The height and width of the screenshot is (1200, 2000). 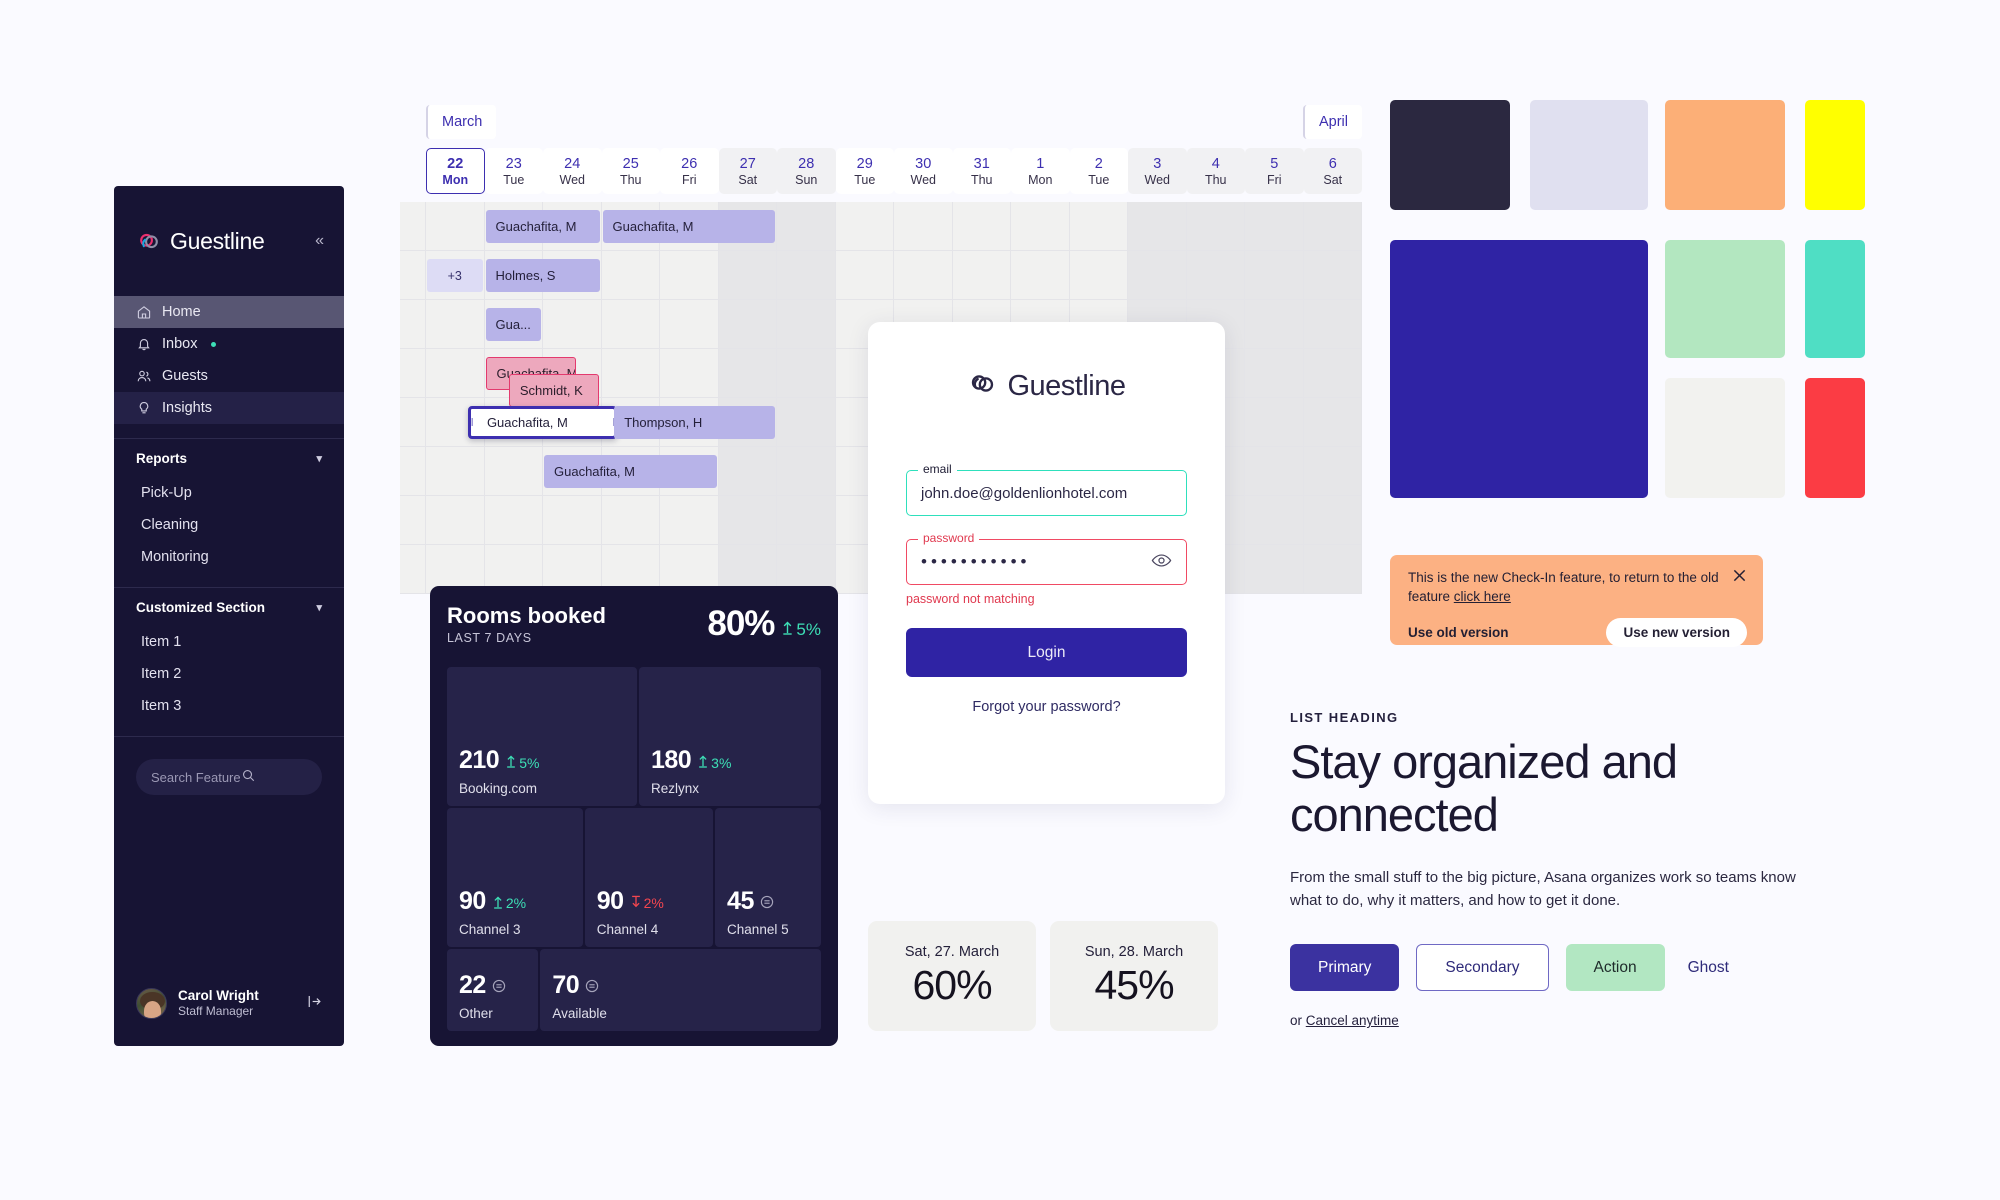 What do you see at coordinates (461, 122) in the screenshot?
I see `month-tab-march: March` at bounding box center [461, 122].